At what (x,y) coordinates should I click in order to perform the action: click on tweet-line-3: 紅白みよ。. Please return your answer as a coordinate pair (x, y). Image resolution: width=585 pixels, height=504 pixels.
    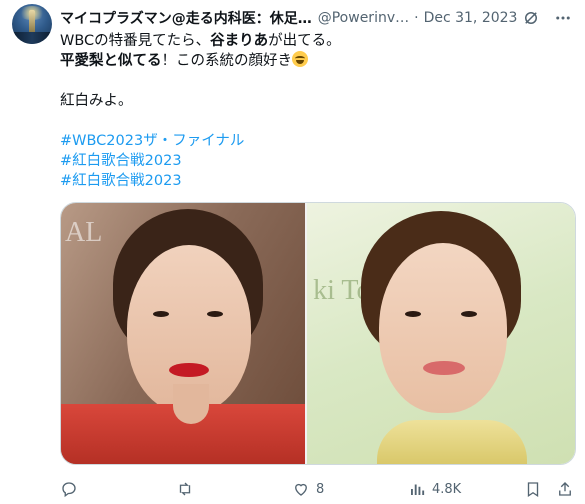
    Looking at the image, I should click on (315, 101).